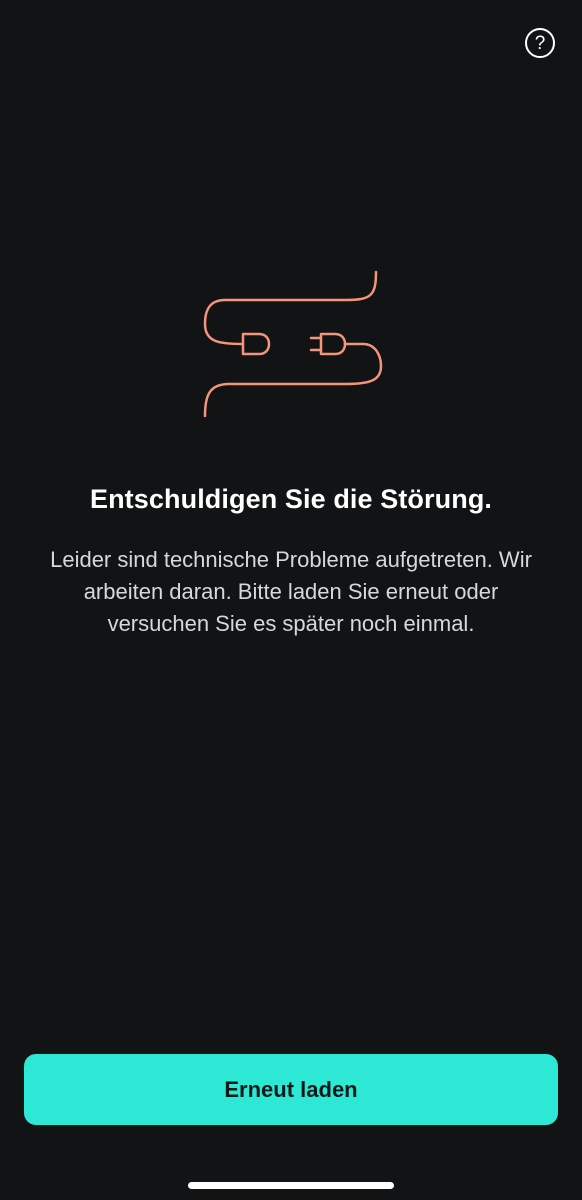 Image resolution: width=582 pixels, height=1200 pixels. I want to click on home-indicator, so click(291, 1185).